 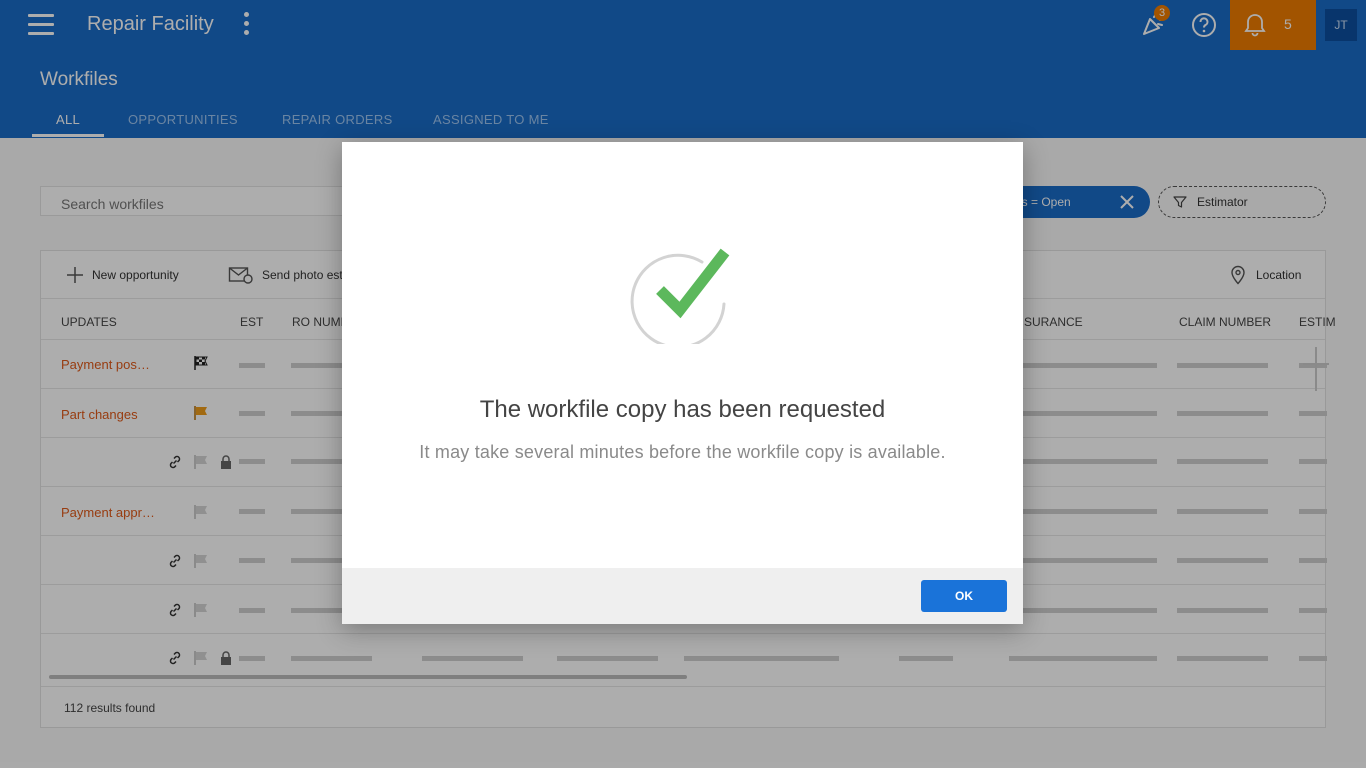 I want to click on ok-button: OK, so click(x=964, y=596).